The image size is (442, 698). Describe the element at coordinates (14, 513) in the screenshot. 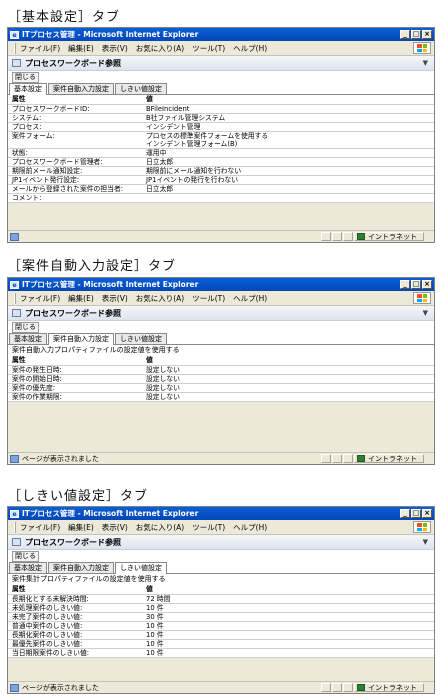

I see `ie-icon: e` at that location.